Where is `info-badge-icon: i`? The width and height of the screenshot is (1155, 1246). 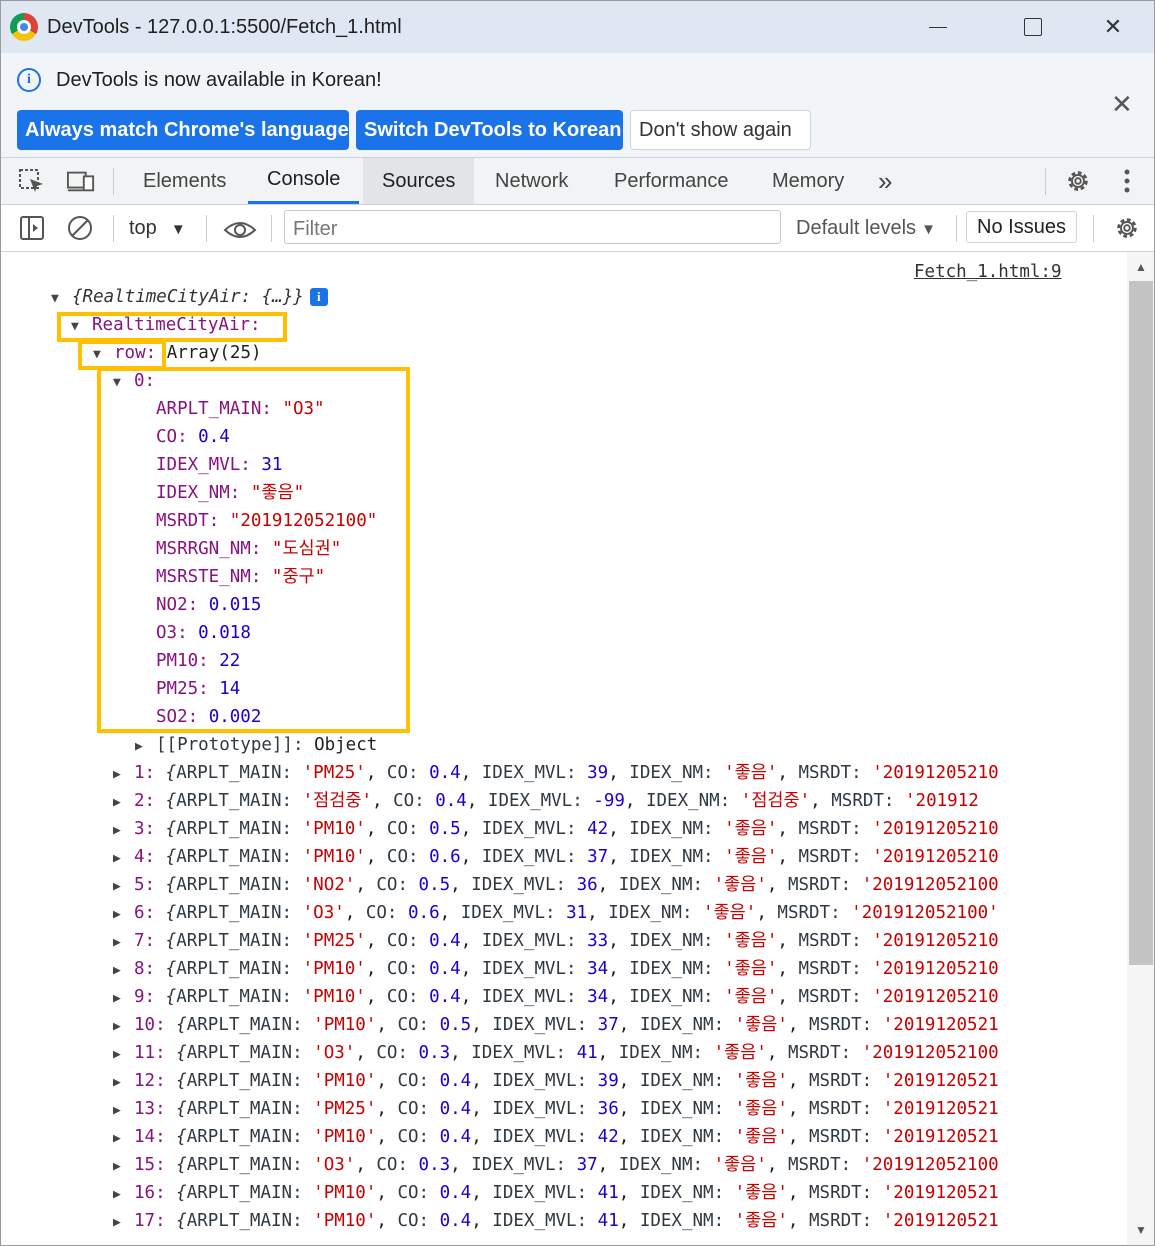 info-badge-icon: i is located at coordinates (318, 297).